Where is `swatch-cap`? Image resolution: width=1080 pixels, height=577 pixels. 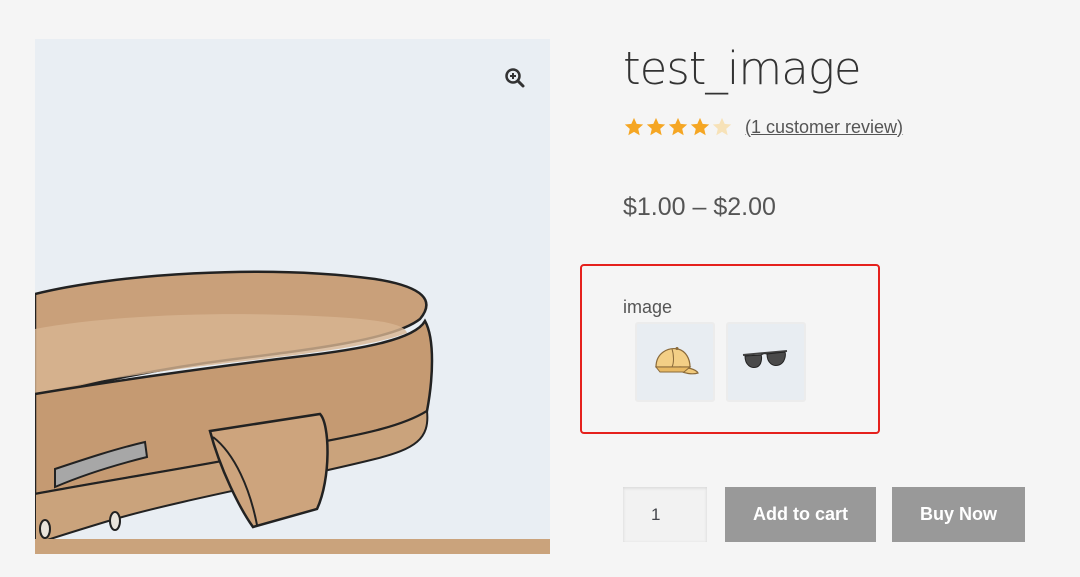
swatch-cap is located at coordinates (675, 362).